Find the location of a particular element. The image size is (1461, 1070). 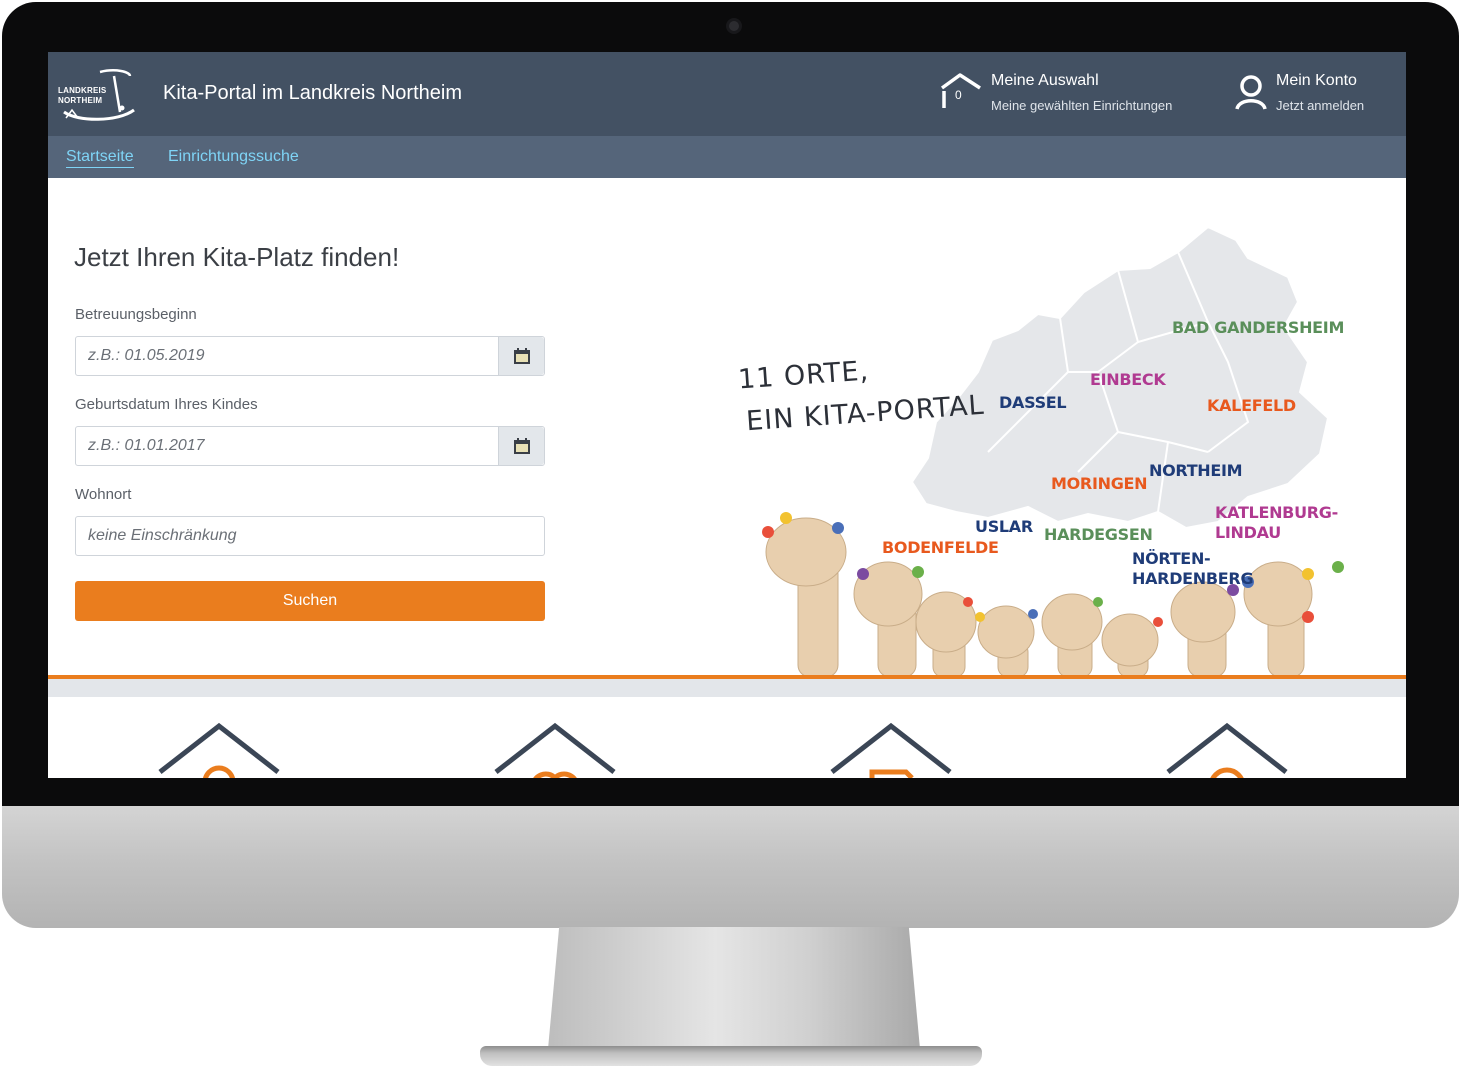

monitor-chin is located at coordinates (730, 867).